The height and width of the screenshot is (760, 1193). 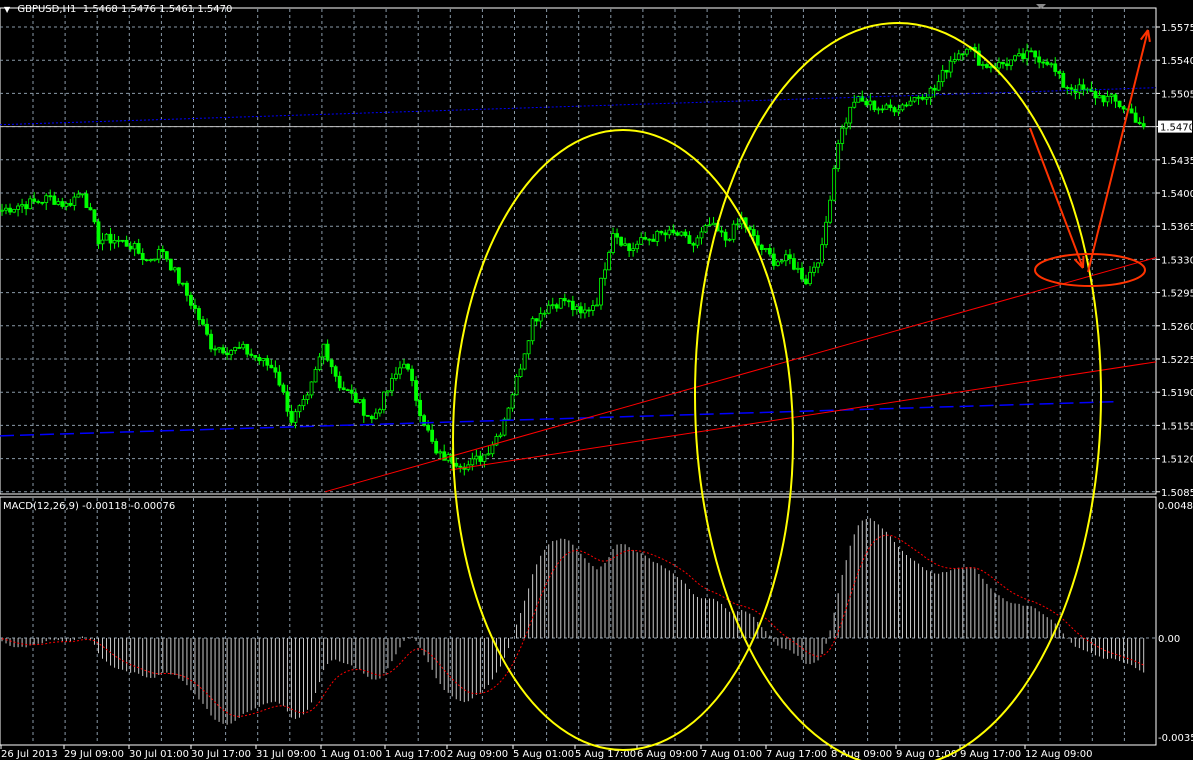 What do you see at coordinates (1169, 639) in the screenshot?
I see `macd-tick-label: 0.00` at bounding box center [1169, 639].